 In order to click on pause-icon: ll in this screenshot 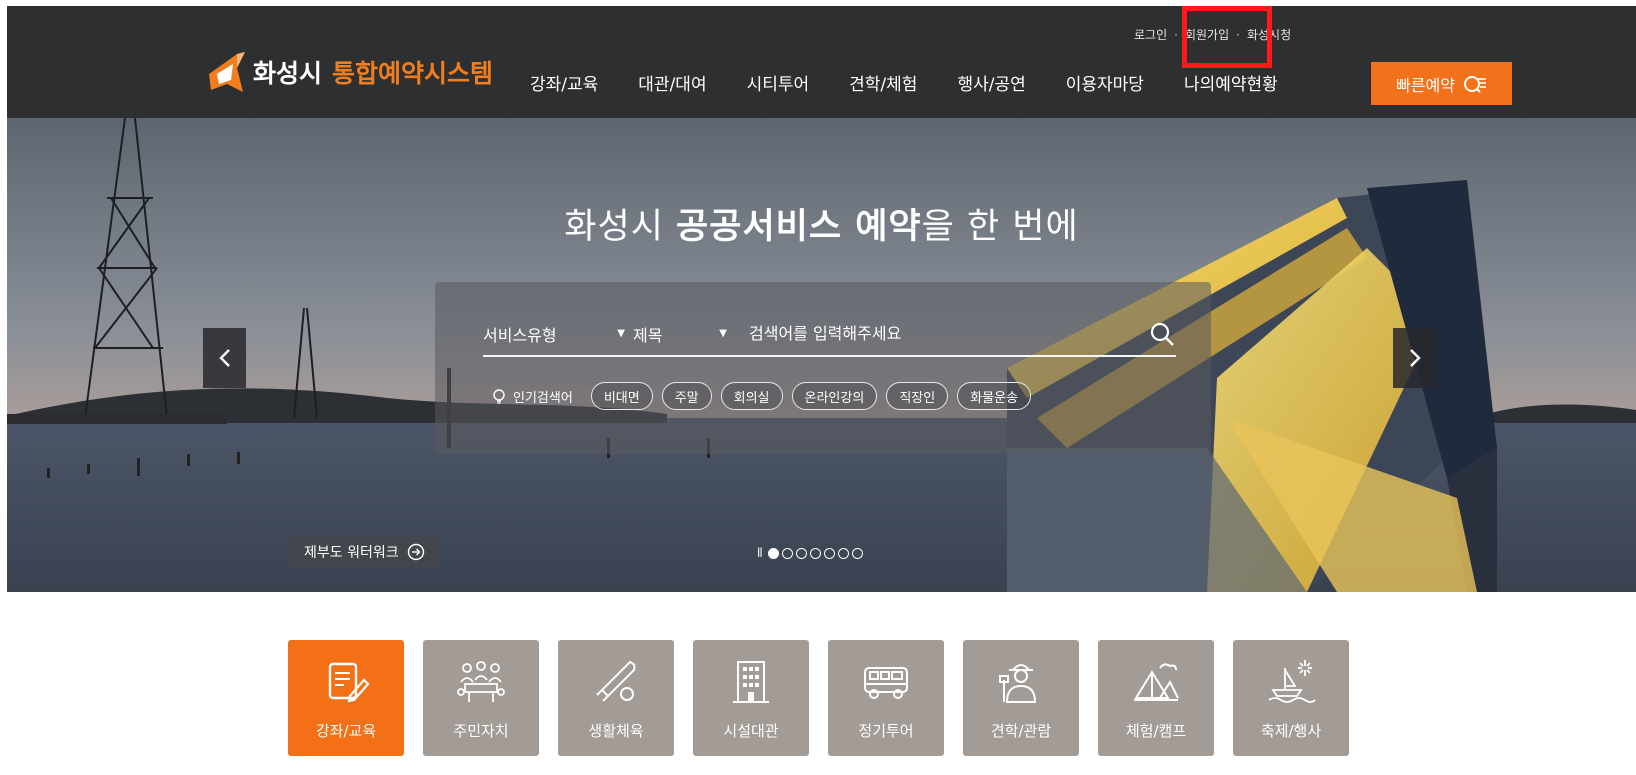, I will do `click(760, 553)`.